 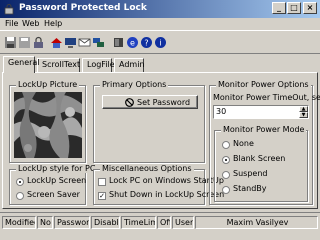 What do you see at coordinates (53, 23) in the screenshot?
I see `menu-help: Help` at bounding box center [53, 23].